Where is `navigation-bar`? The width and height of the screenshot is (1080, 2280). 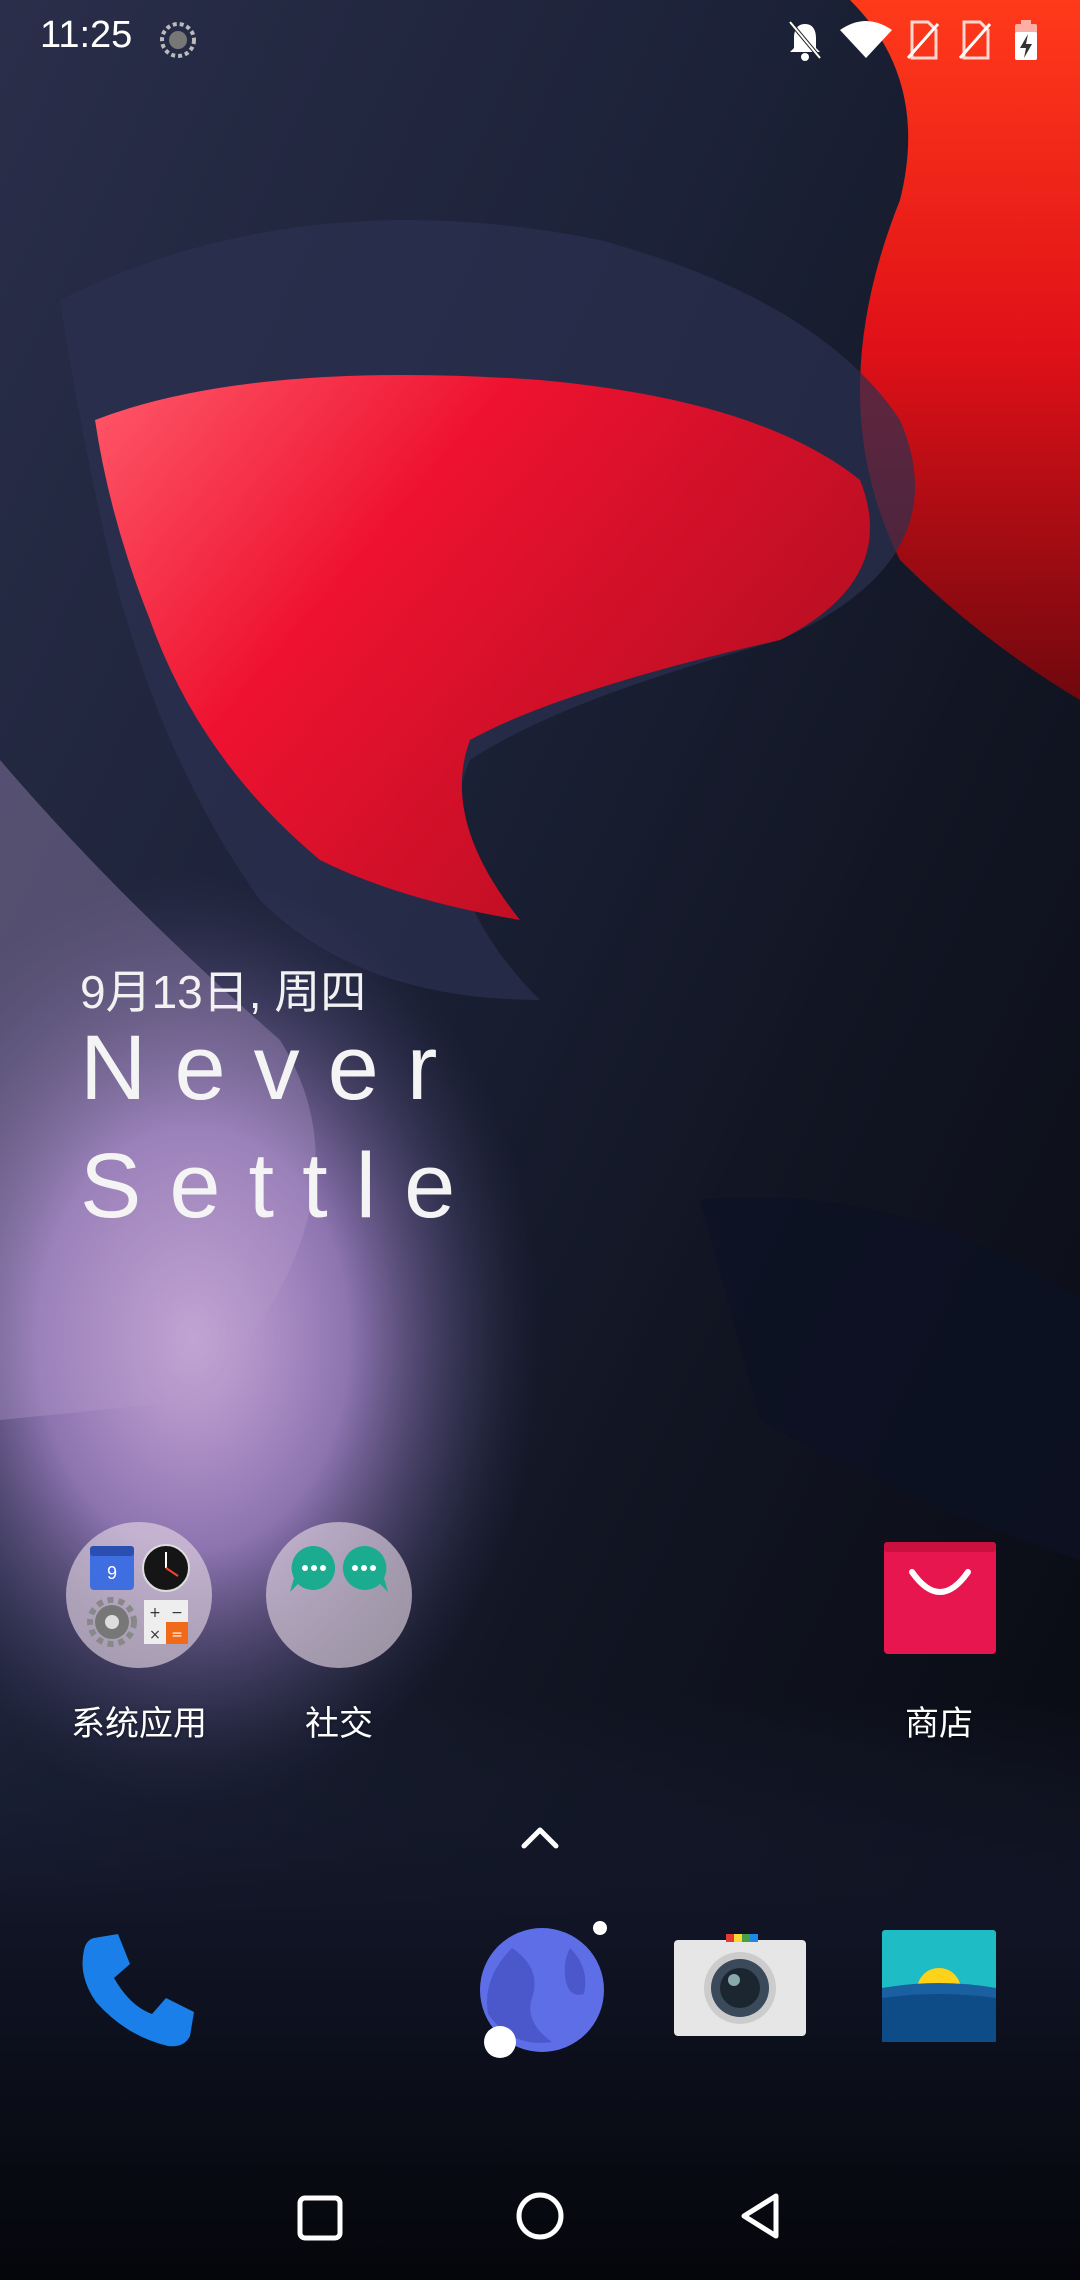 navigation-bar is located at coordinates (540, 2210).